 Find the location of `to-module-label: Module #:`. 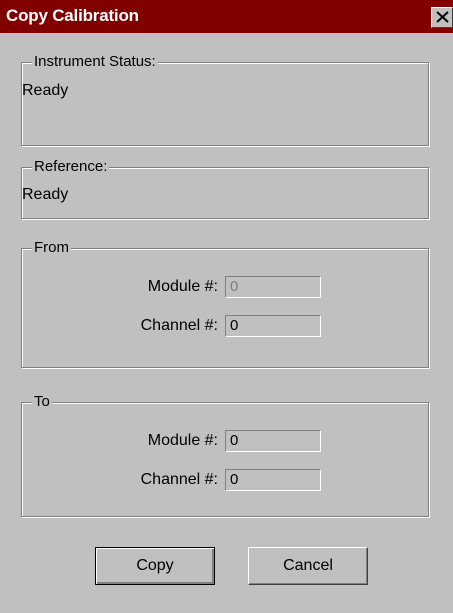

to-module-label: Module #: is located at coordinates (182, 440).